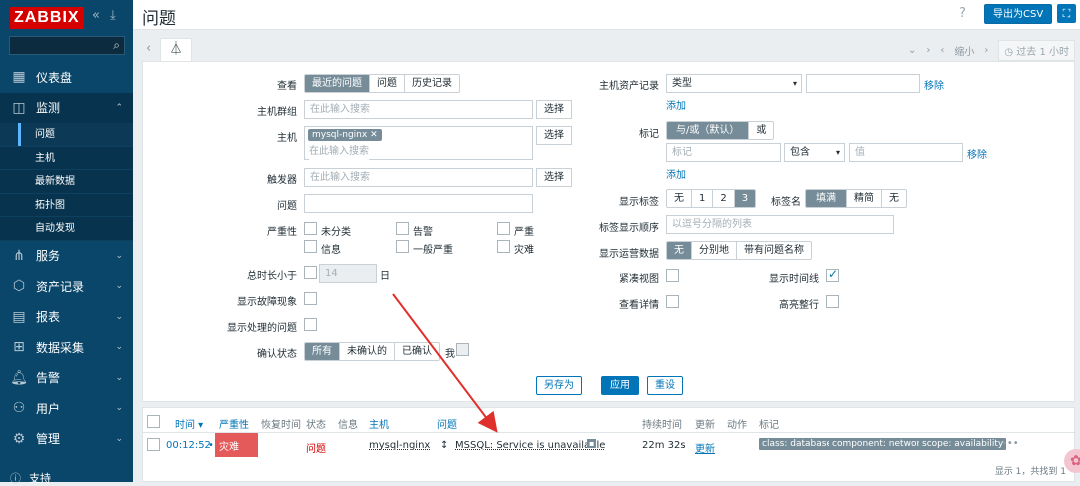 The width and height of the screenshot is (1080, 486). I want to click on severity-high-checkbox, so click(503, 228).